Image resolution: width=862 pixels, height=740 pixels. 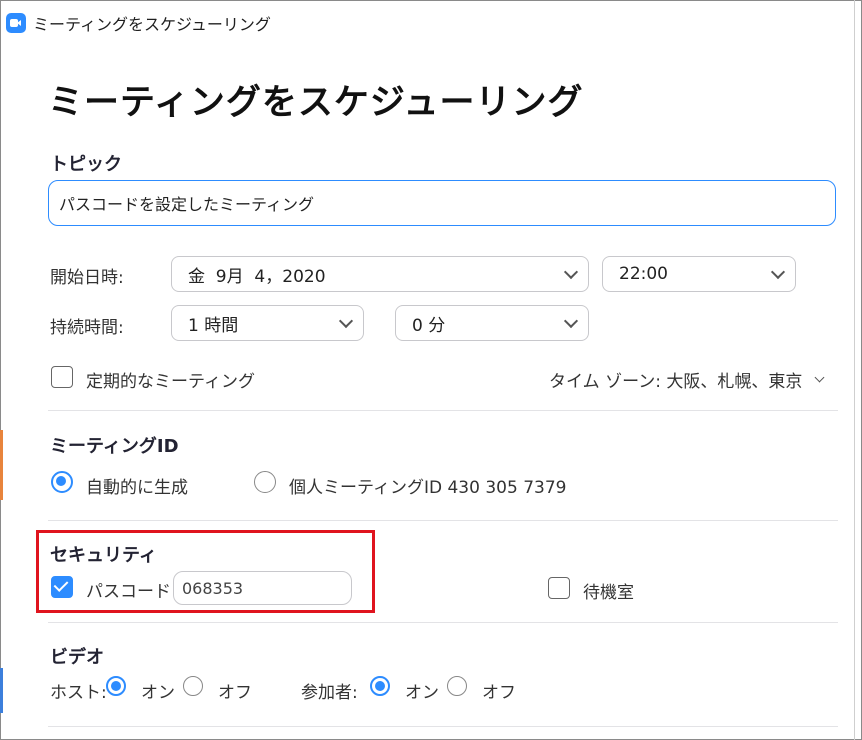 I want to click on recurring-label: 定期的なミーティング, so click(x=170, y=382).